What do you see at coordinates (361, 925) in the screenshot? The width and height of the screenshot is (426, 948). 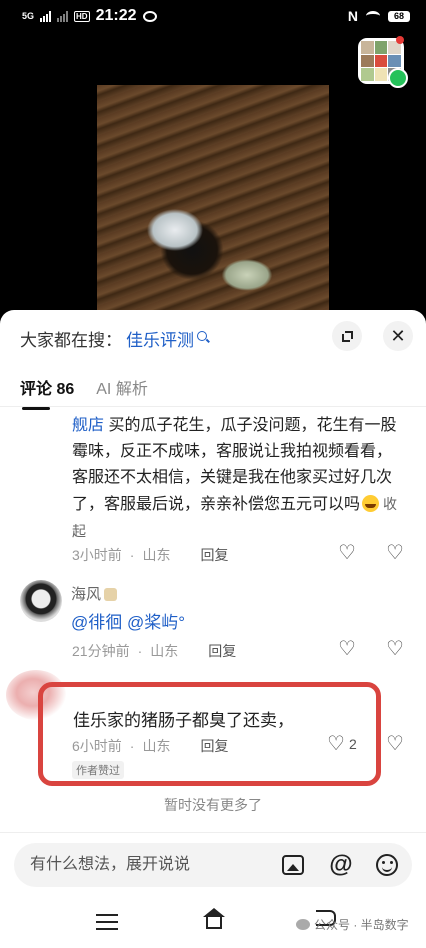 I see `watermark-text: 公众号 · 半岛数字` at bounding box center [361, 925].